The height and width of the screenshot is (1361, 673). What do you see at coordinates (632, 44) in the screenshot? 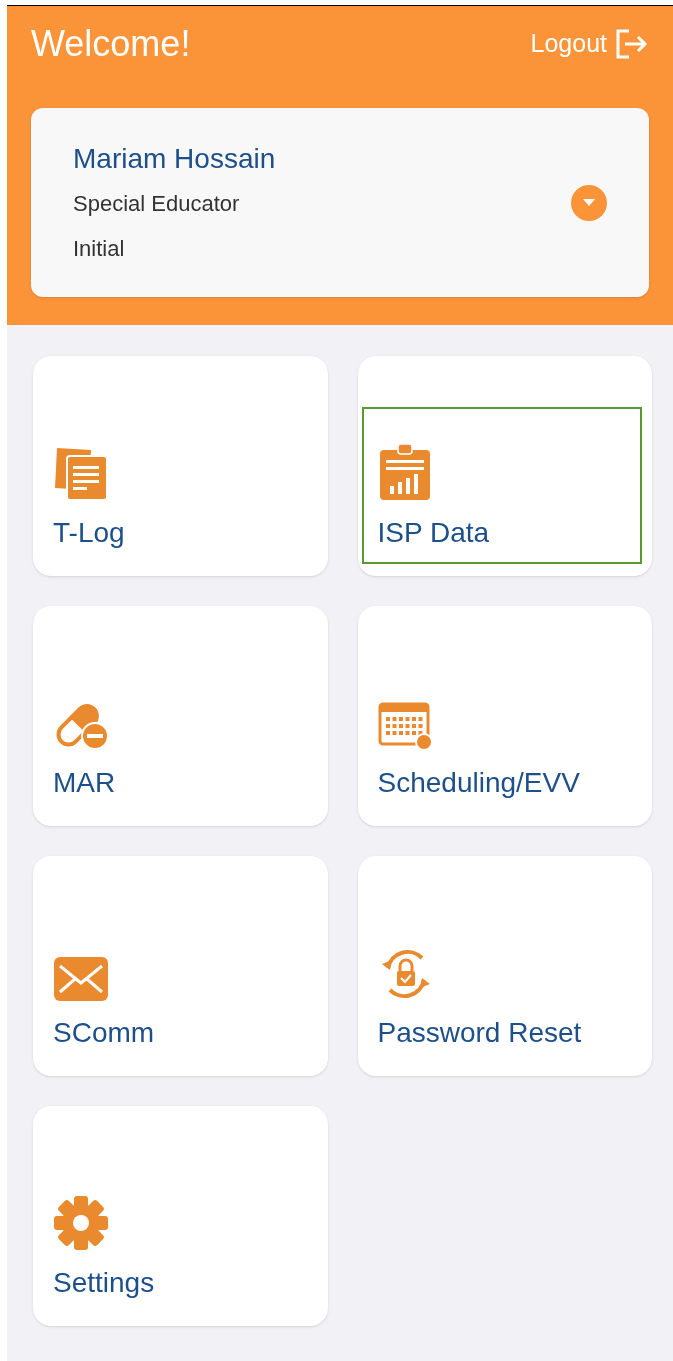
I see `logout-icon` at bounding box center [632, 44].